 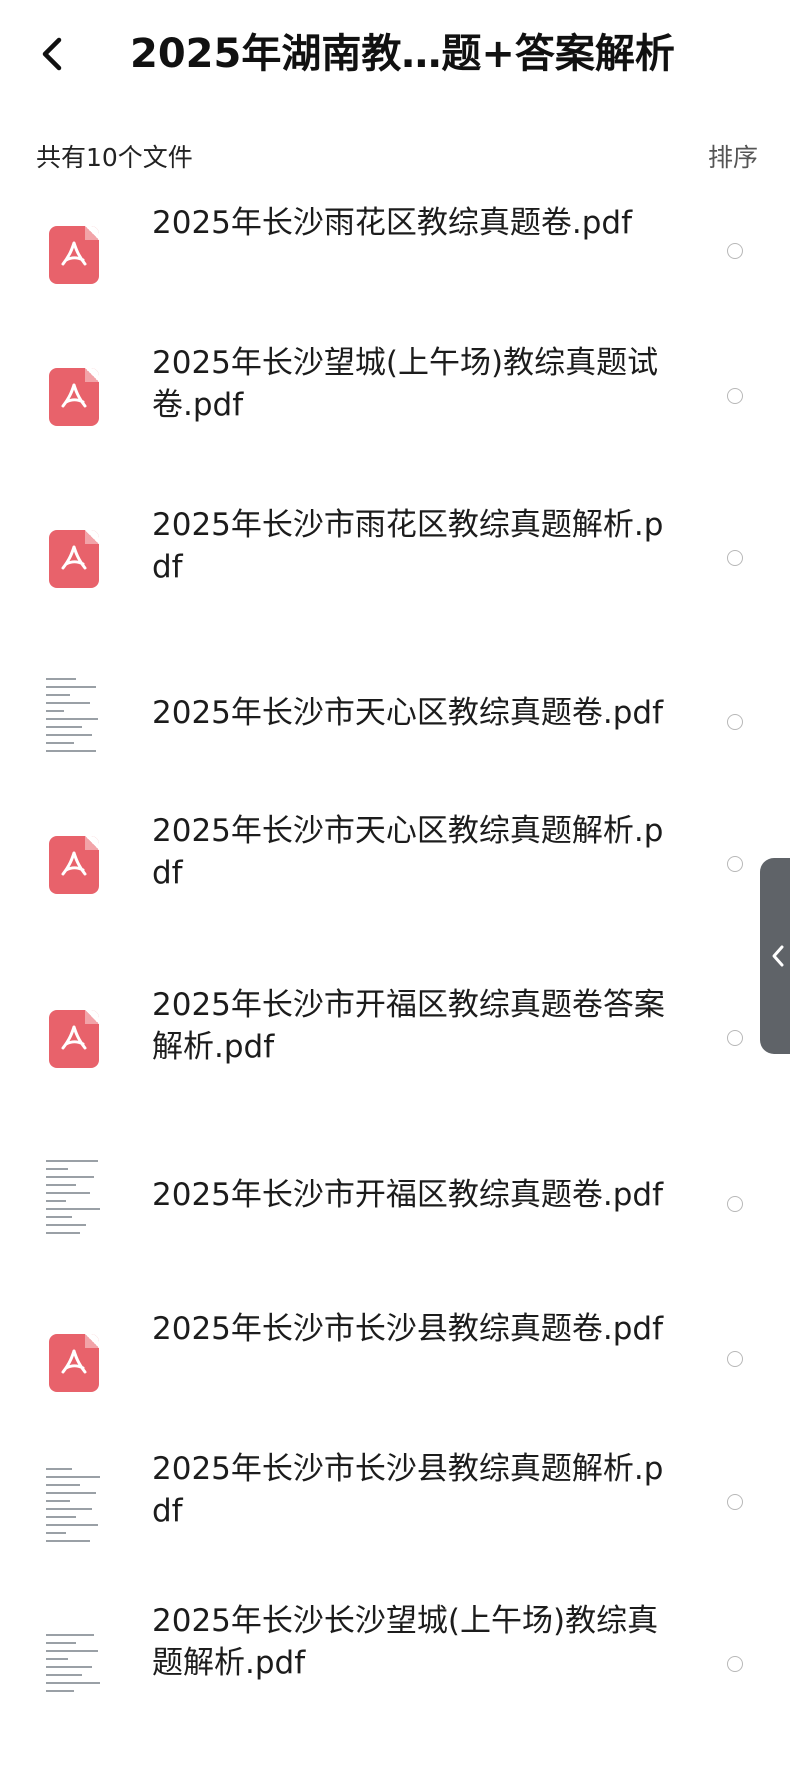 What do you see at coordinates (395, 428) in the screenshot?
I see `file-row: 2025年长沙望城(上午场)教综真题试卷.pdf` at bounding box center [395, 428].